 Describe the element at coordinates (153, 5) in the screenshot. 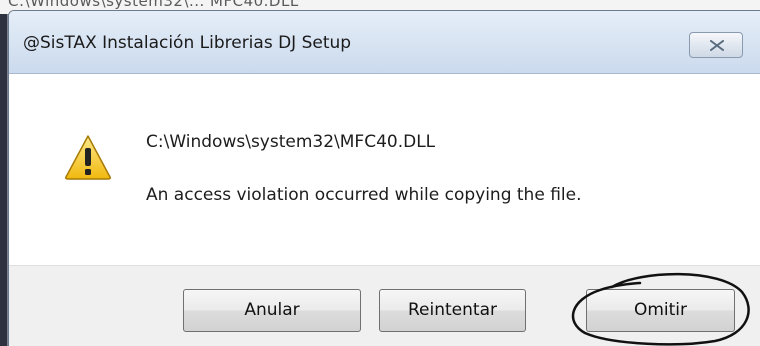

I see `background-window-title-text: C:\Windows\system32\... MFC40.DLL` at that location.